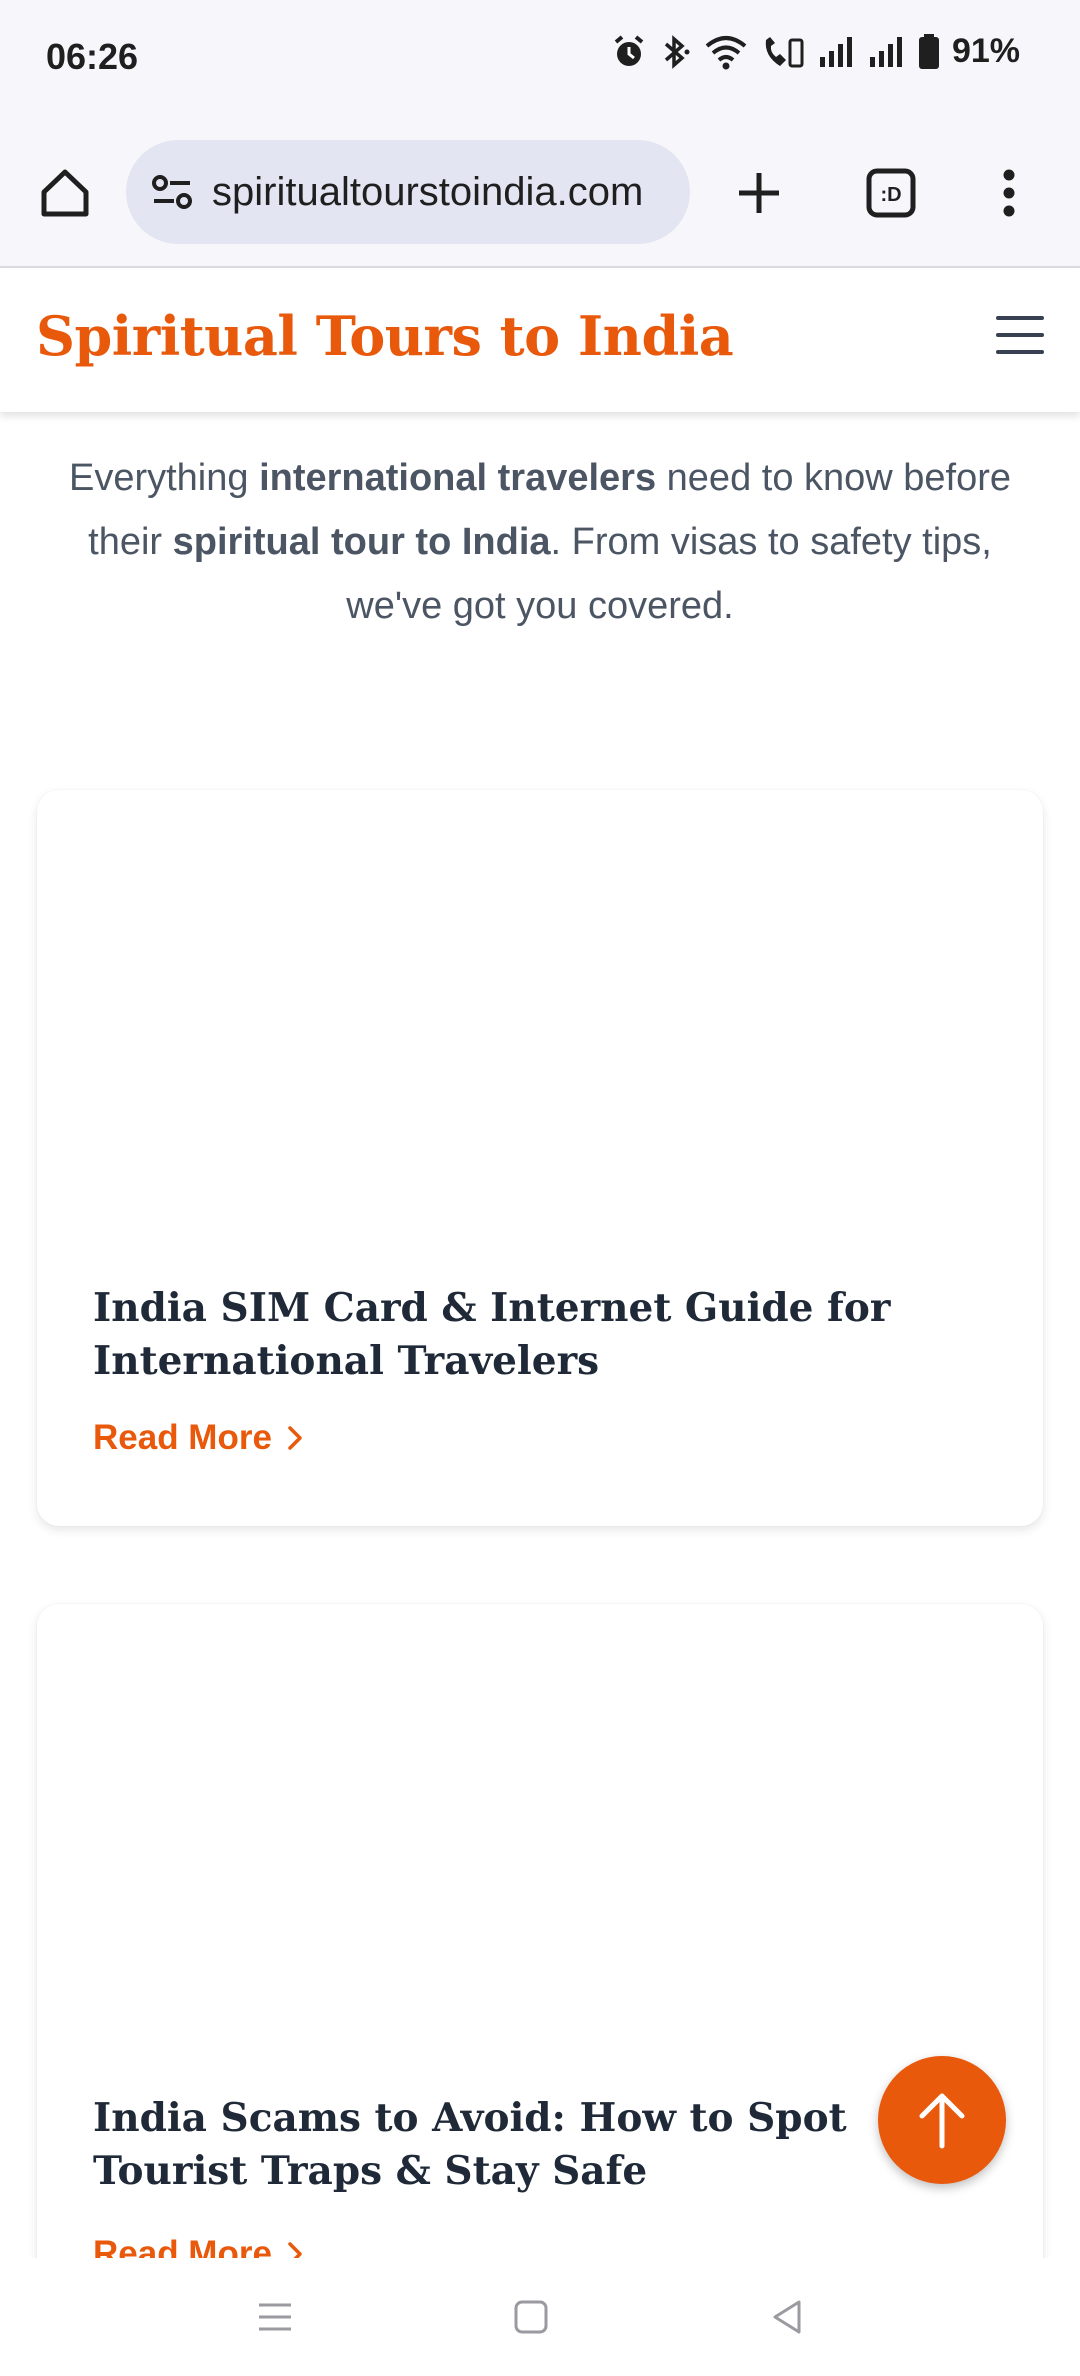 This screenshot has height=2376, width=1080. I want to click on arrow-up-icon, so click(942, 2121).